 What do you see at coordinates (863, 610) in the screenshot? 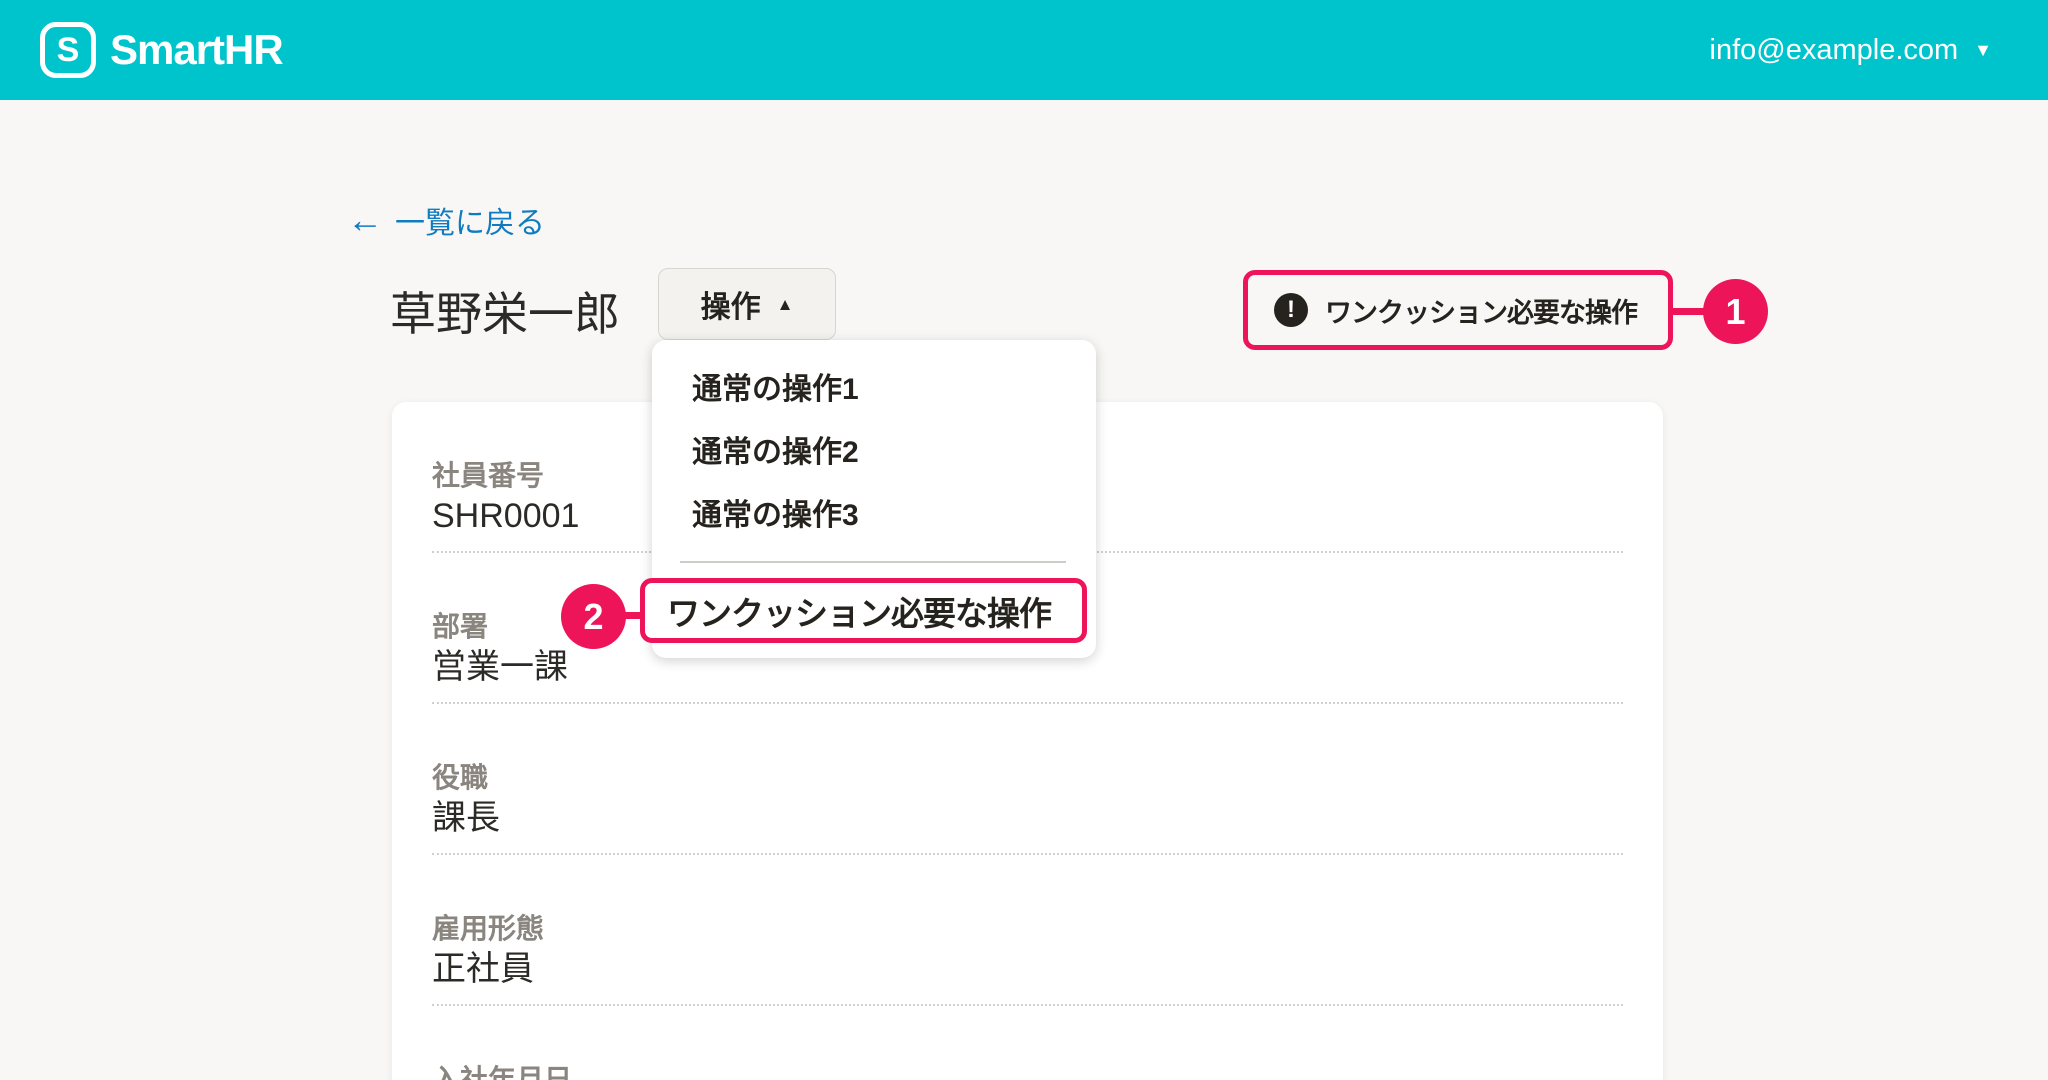
I see `menu-item-caution: ワンクッション必要な操作` at bounding box center [863, 610].